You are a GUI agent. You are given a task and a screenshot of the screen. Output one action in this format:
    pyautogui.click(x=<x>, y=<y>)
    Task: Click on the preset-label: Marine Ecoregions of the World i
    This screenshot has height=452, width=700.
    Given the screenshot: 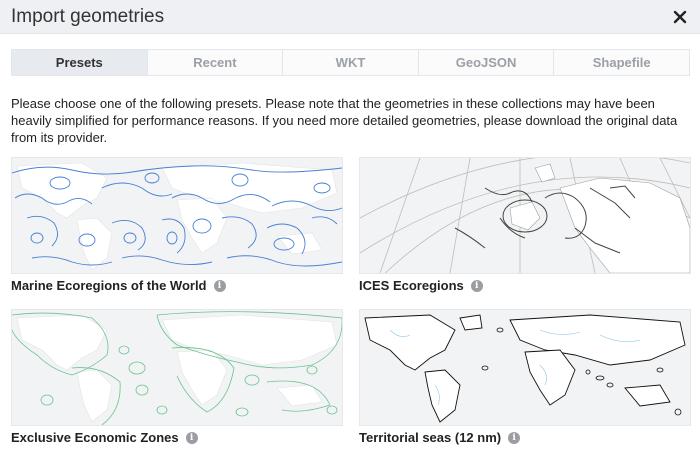 What is the action you would take?
    pyautogui.click(x=177, y=285)
    